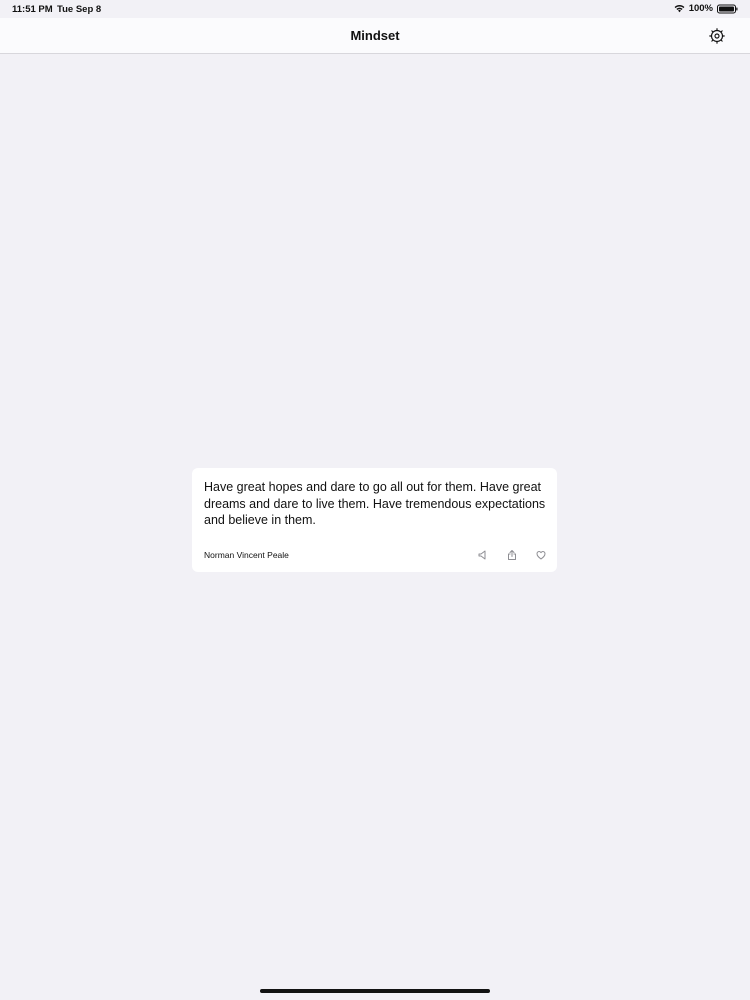  Describe the element at coordinates (483, 555) in the screenshot. I see `speaker-icon` at that location.